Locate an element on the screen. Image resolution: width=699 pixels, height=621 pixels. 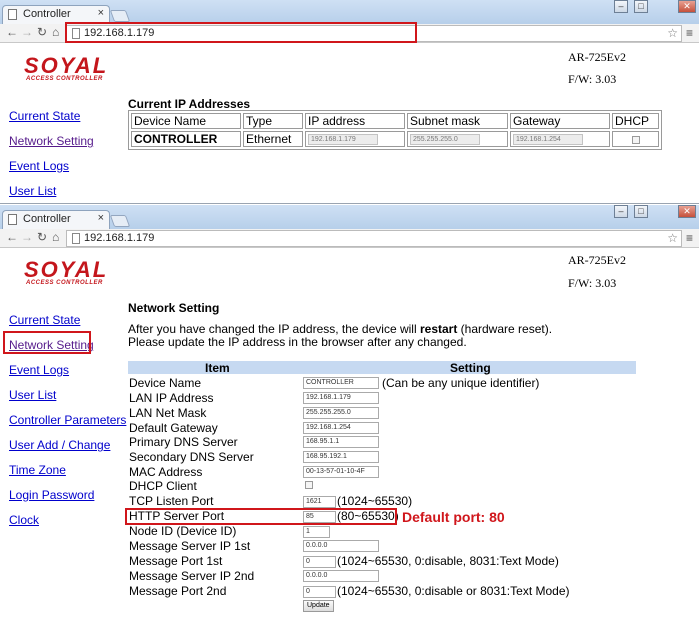
message-server-ip-1st-input: 0.0.0.0 is located at coordinates (341, 546).